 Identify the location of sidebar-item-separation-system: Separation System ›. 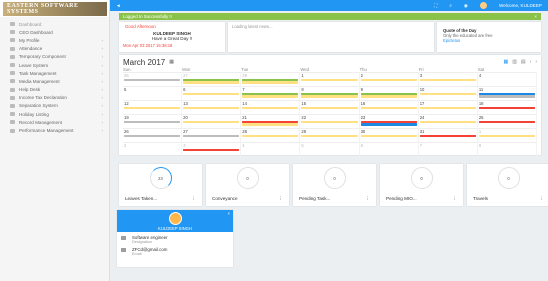
(54, 106).